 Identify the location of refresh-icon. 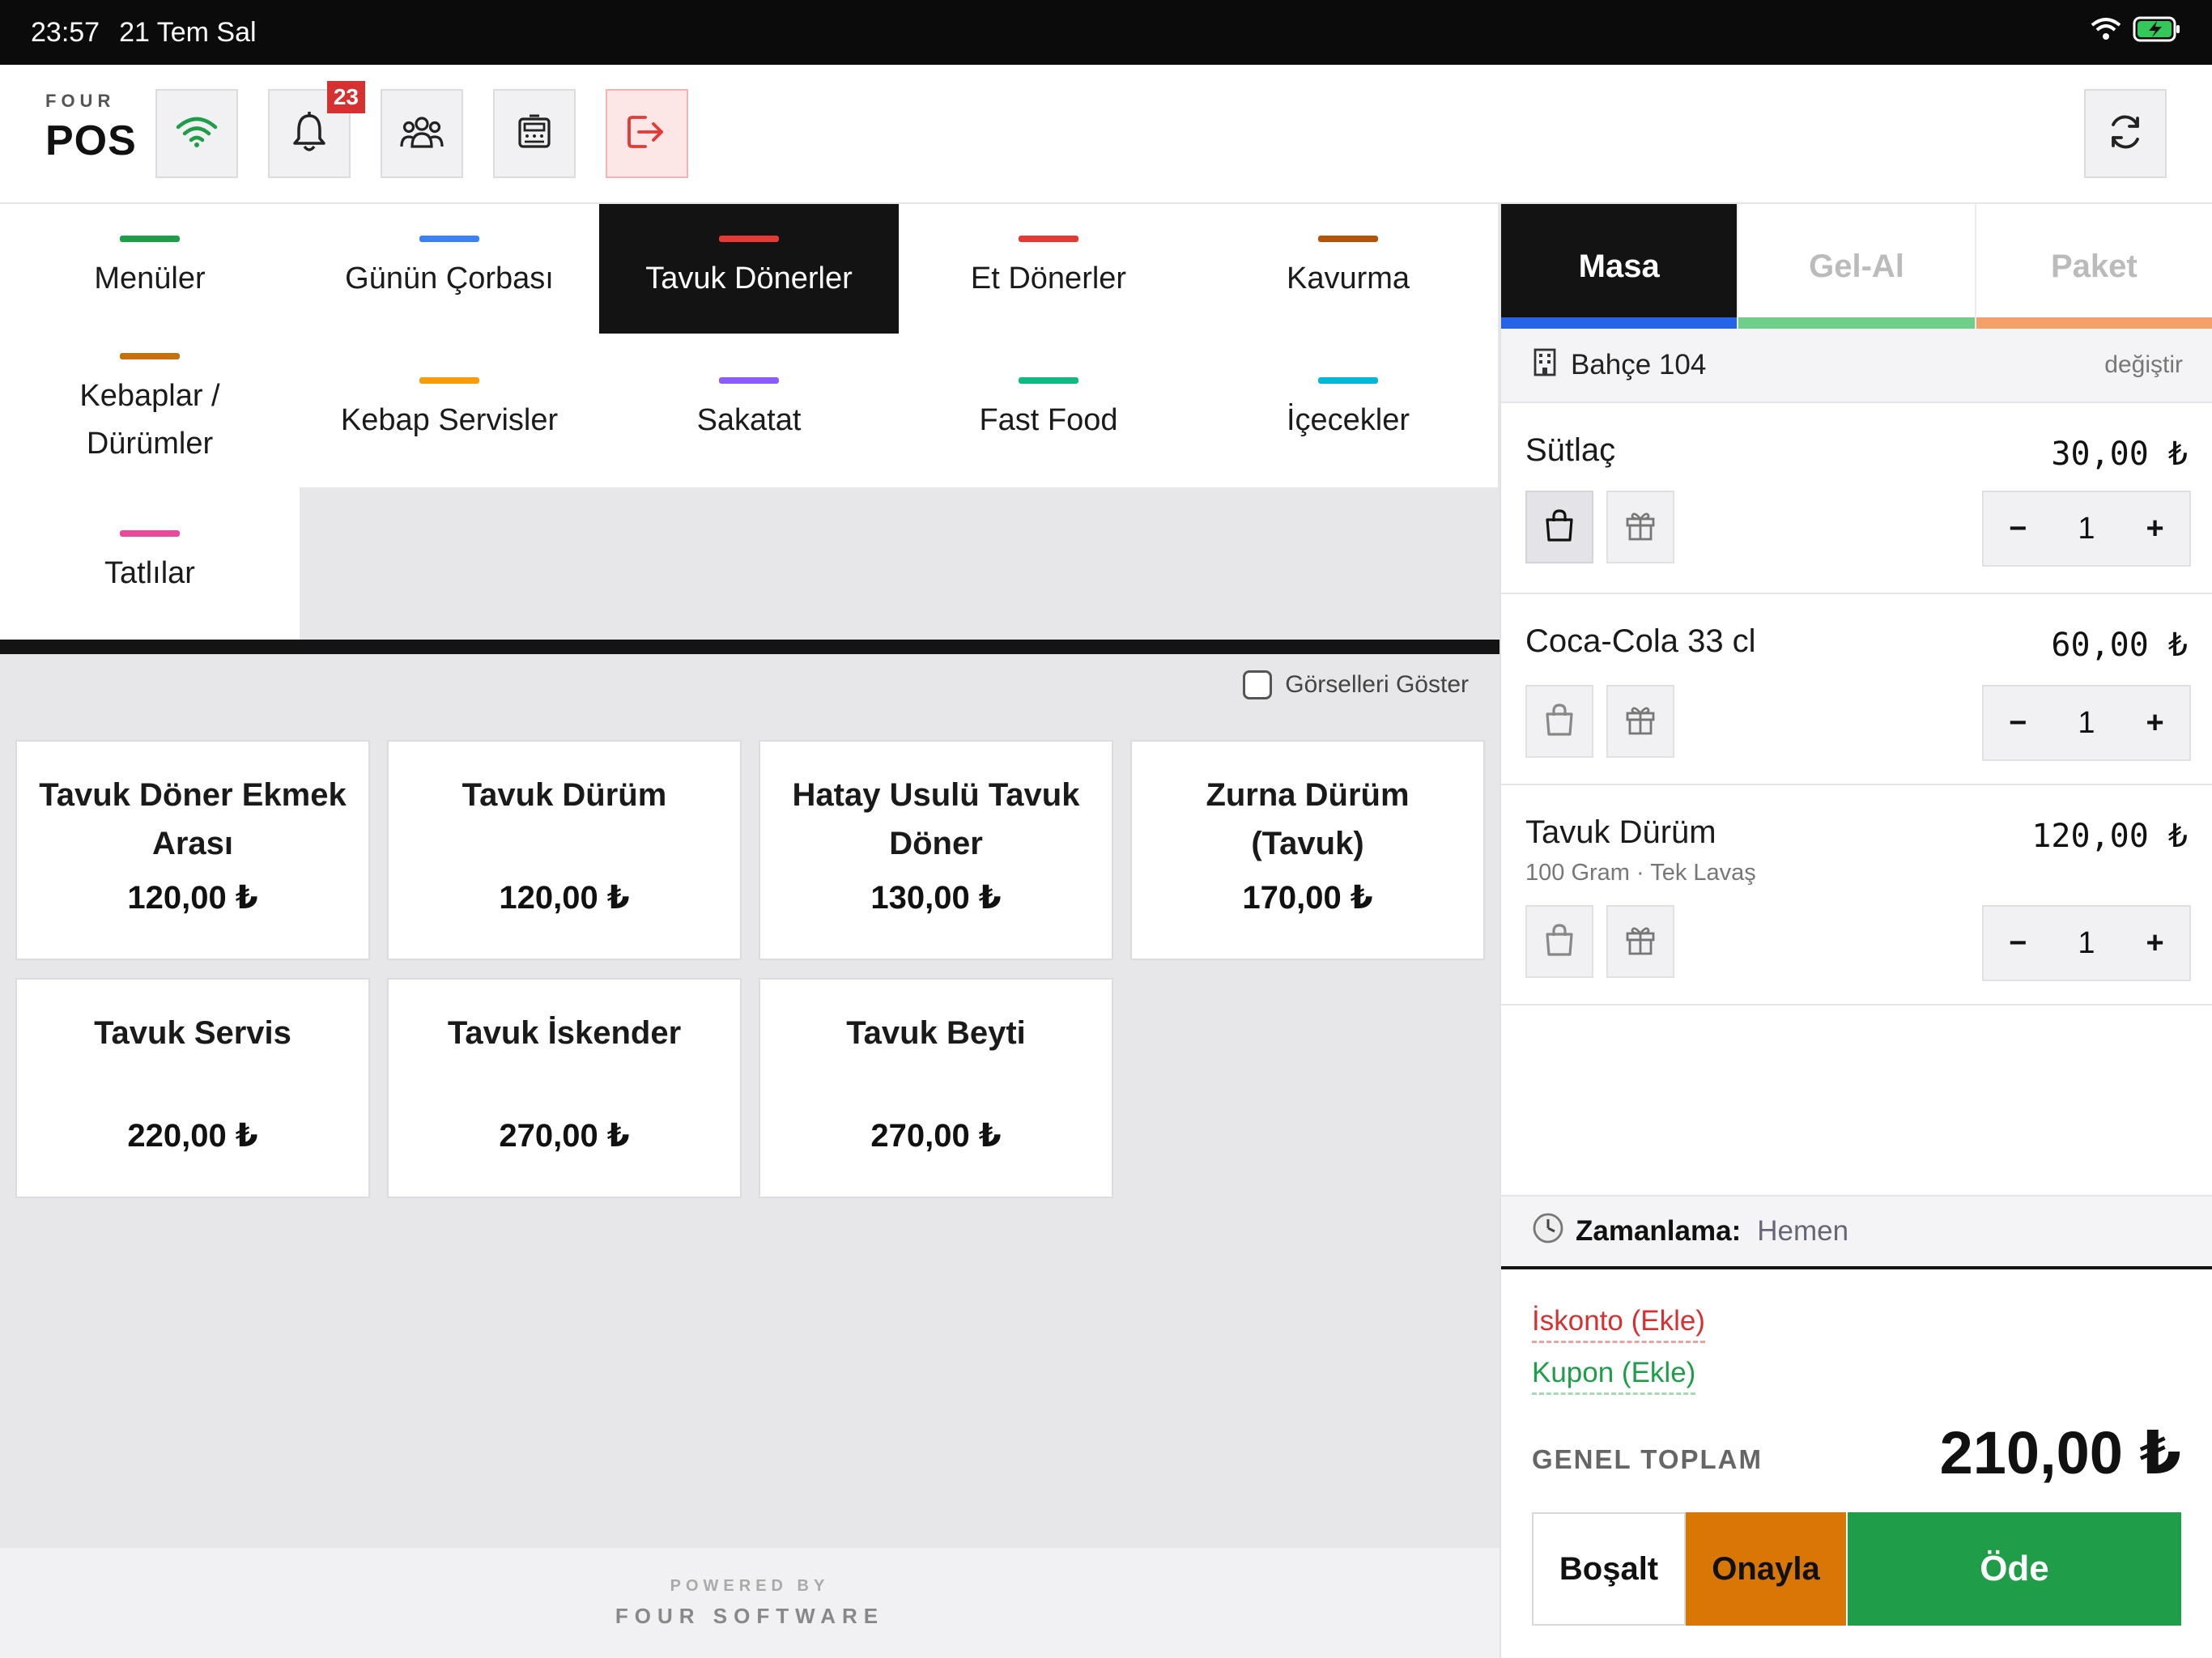
(2126, 134).